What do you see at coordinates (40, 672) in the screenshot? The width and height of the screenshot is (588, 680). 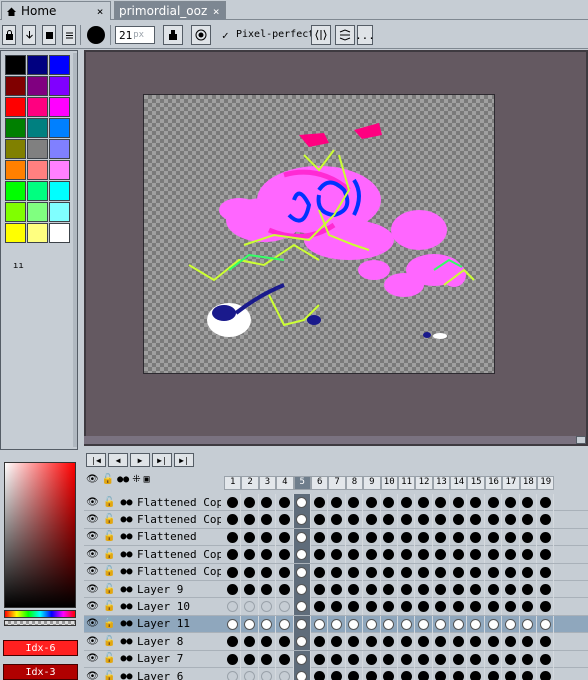 I see `background-color-index: Idx-3` at bounding box center [40, 672].